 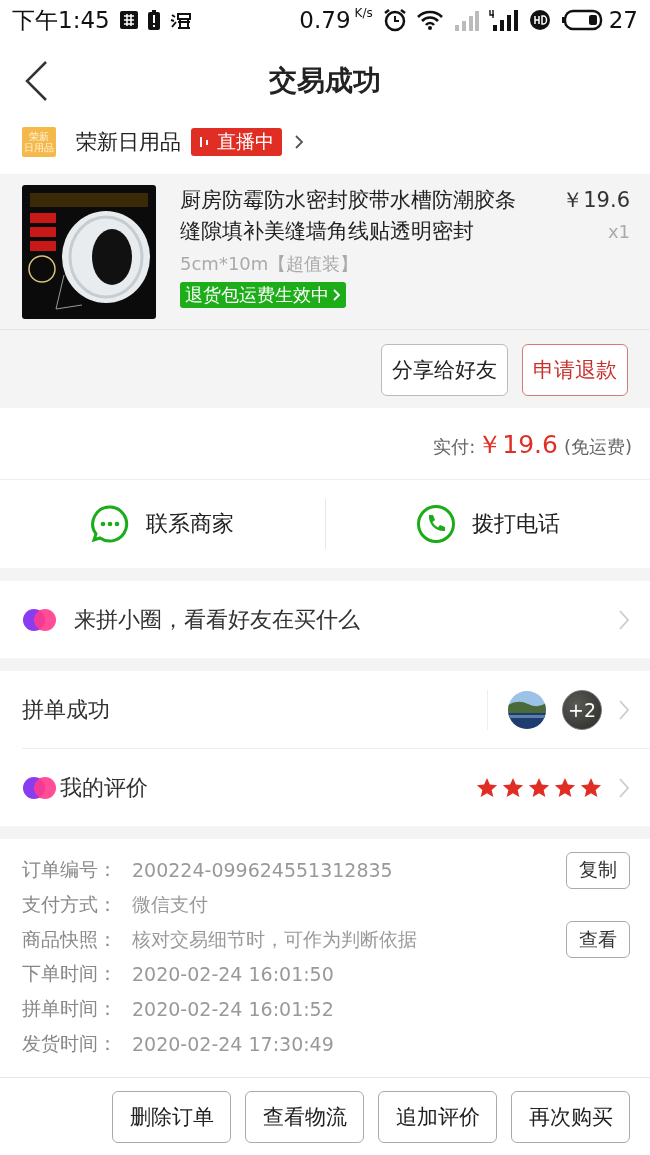 What do you see at coordinates (70, 1043) in the screenshot?
I see `detail-label: 发货时间：` at bounding box center [70, 1043].